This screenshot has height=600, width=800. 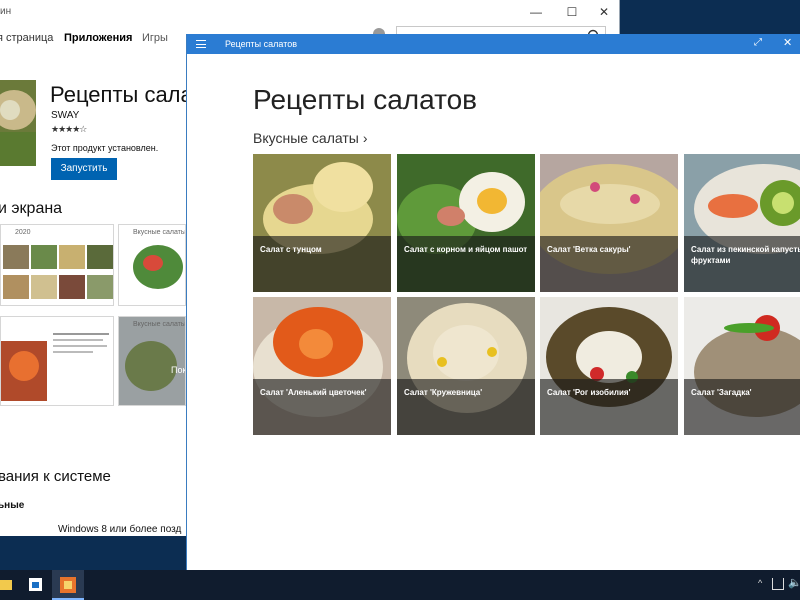 I want to click on recipe-tile: Салат с тунцом, so click(x=322, y=223).